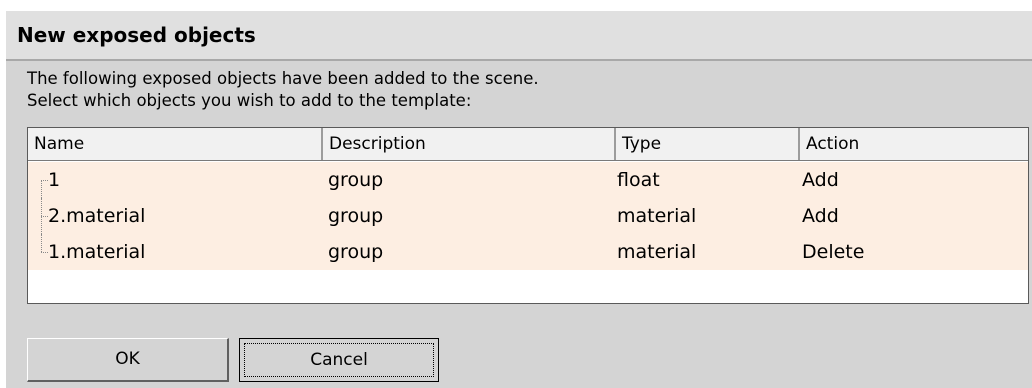 This screenshot has width=1032, height=388. I want to click on ok-button: OK, so click(128, 360).